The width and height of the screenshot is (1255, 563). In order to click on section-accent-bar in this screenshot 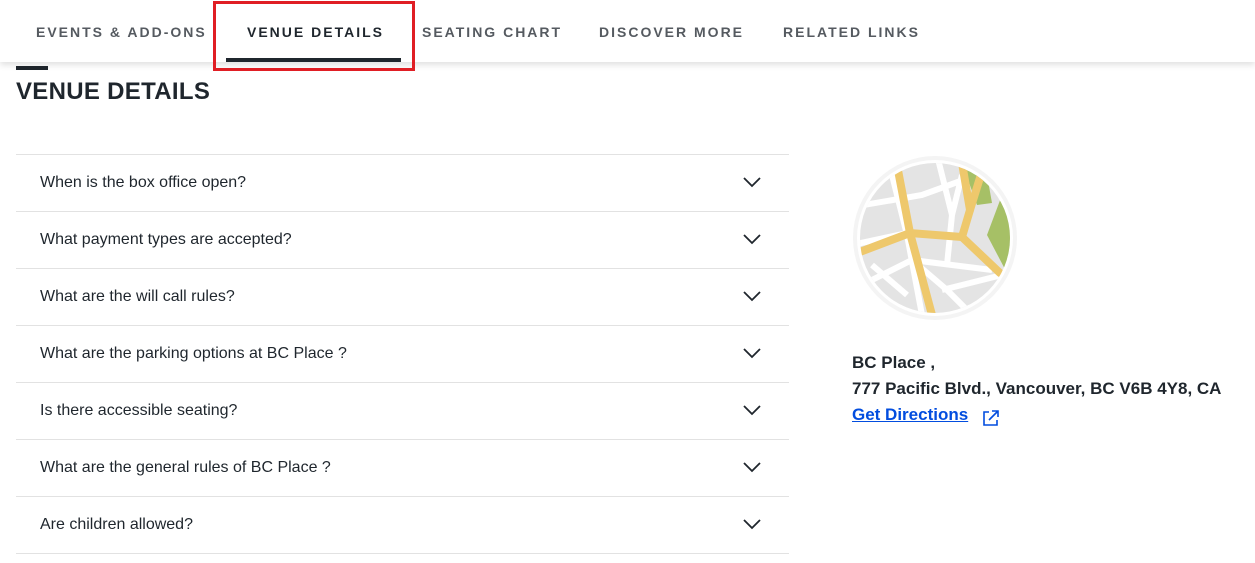, I will do `click(32, 68)`.